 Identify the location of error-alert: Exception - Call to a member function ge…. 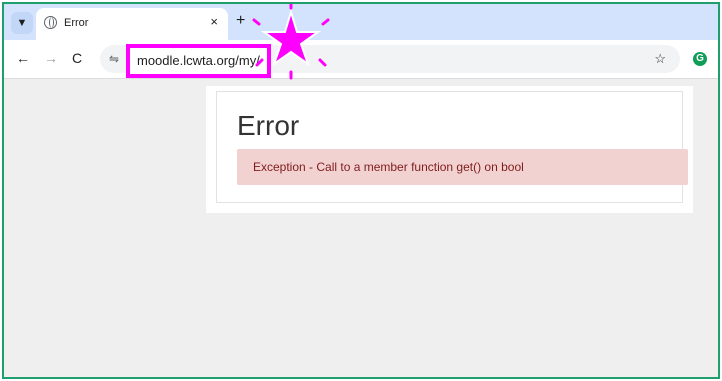
(462, 167).